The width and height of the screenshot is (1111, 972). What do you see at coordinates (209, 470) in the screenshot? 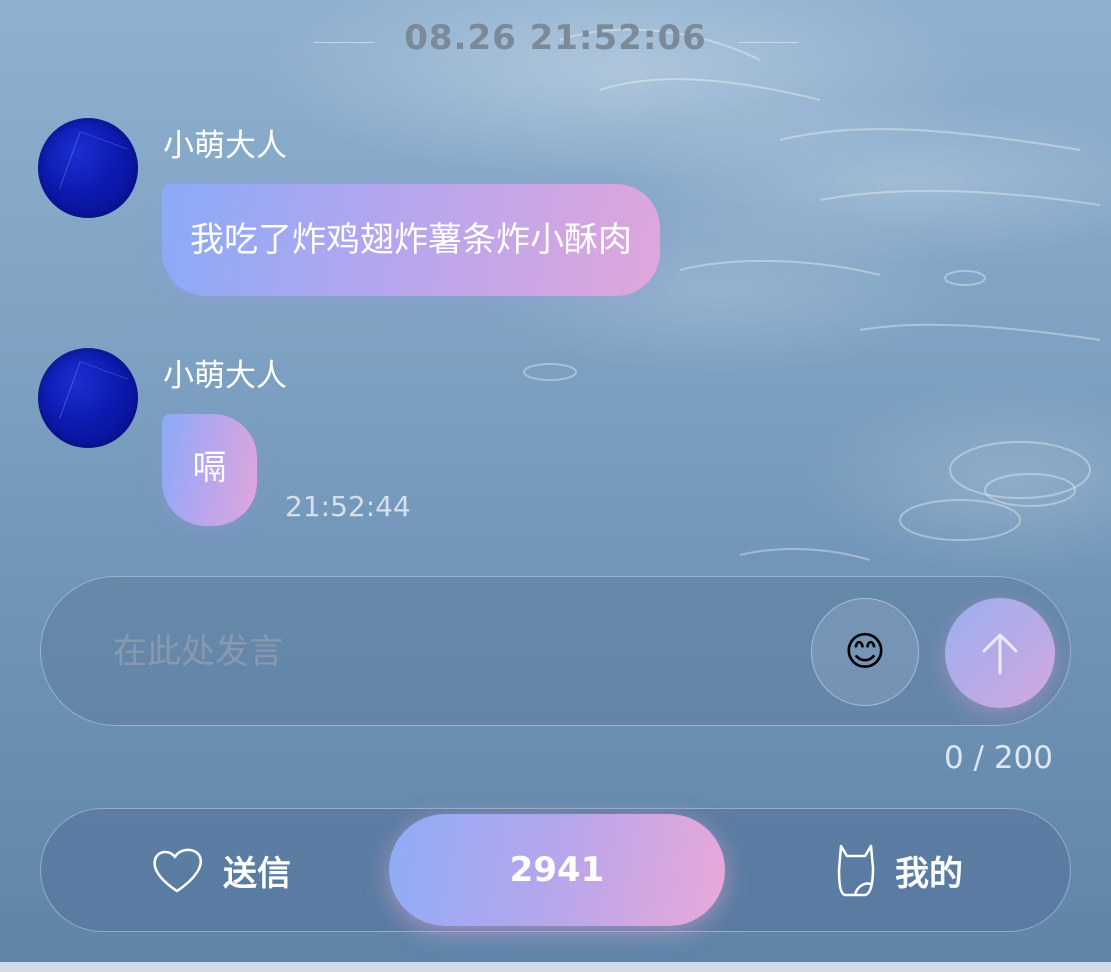
I see `message-bubble: 嗝` at bounding box center [209, 470].